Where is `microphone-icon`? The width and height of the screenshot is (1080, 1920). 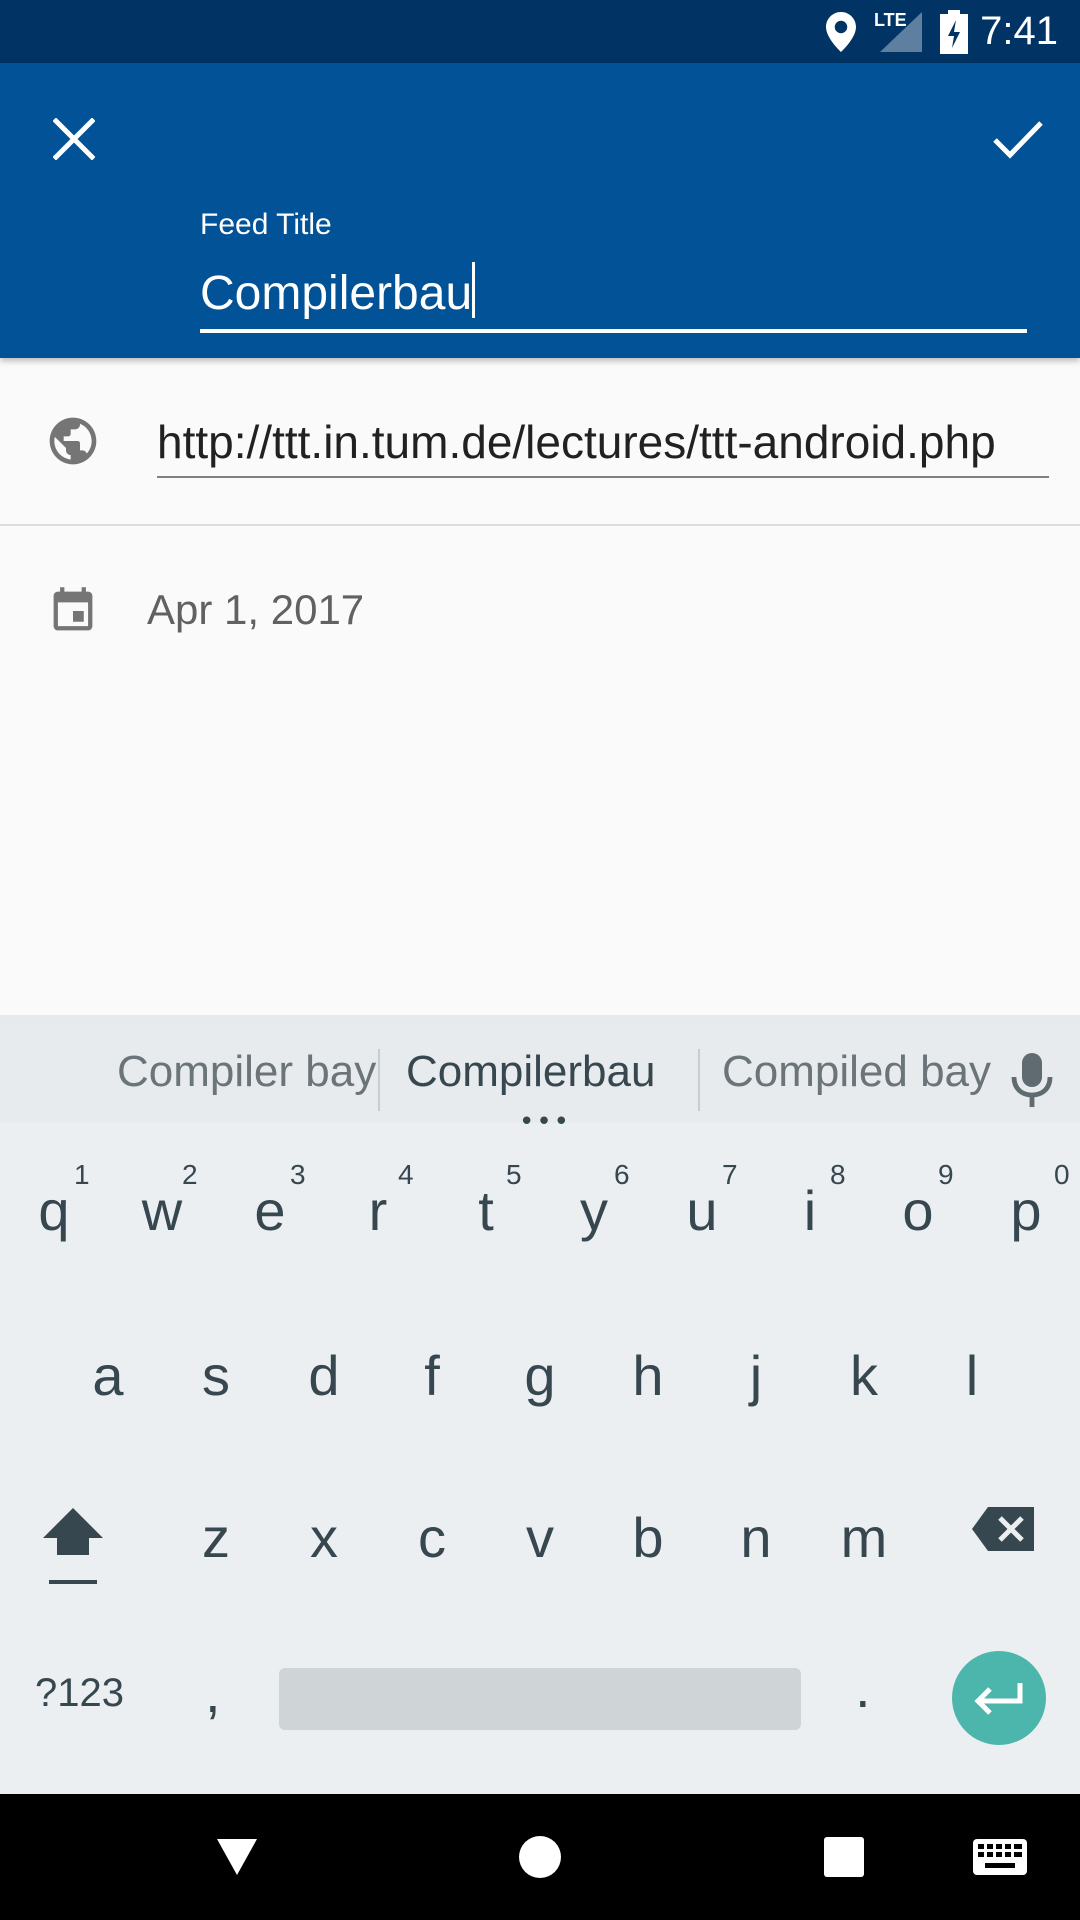 microphone-icon is located at coordinates (1032, 1081).